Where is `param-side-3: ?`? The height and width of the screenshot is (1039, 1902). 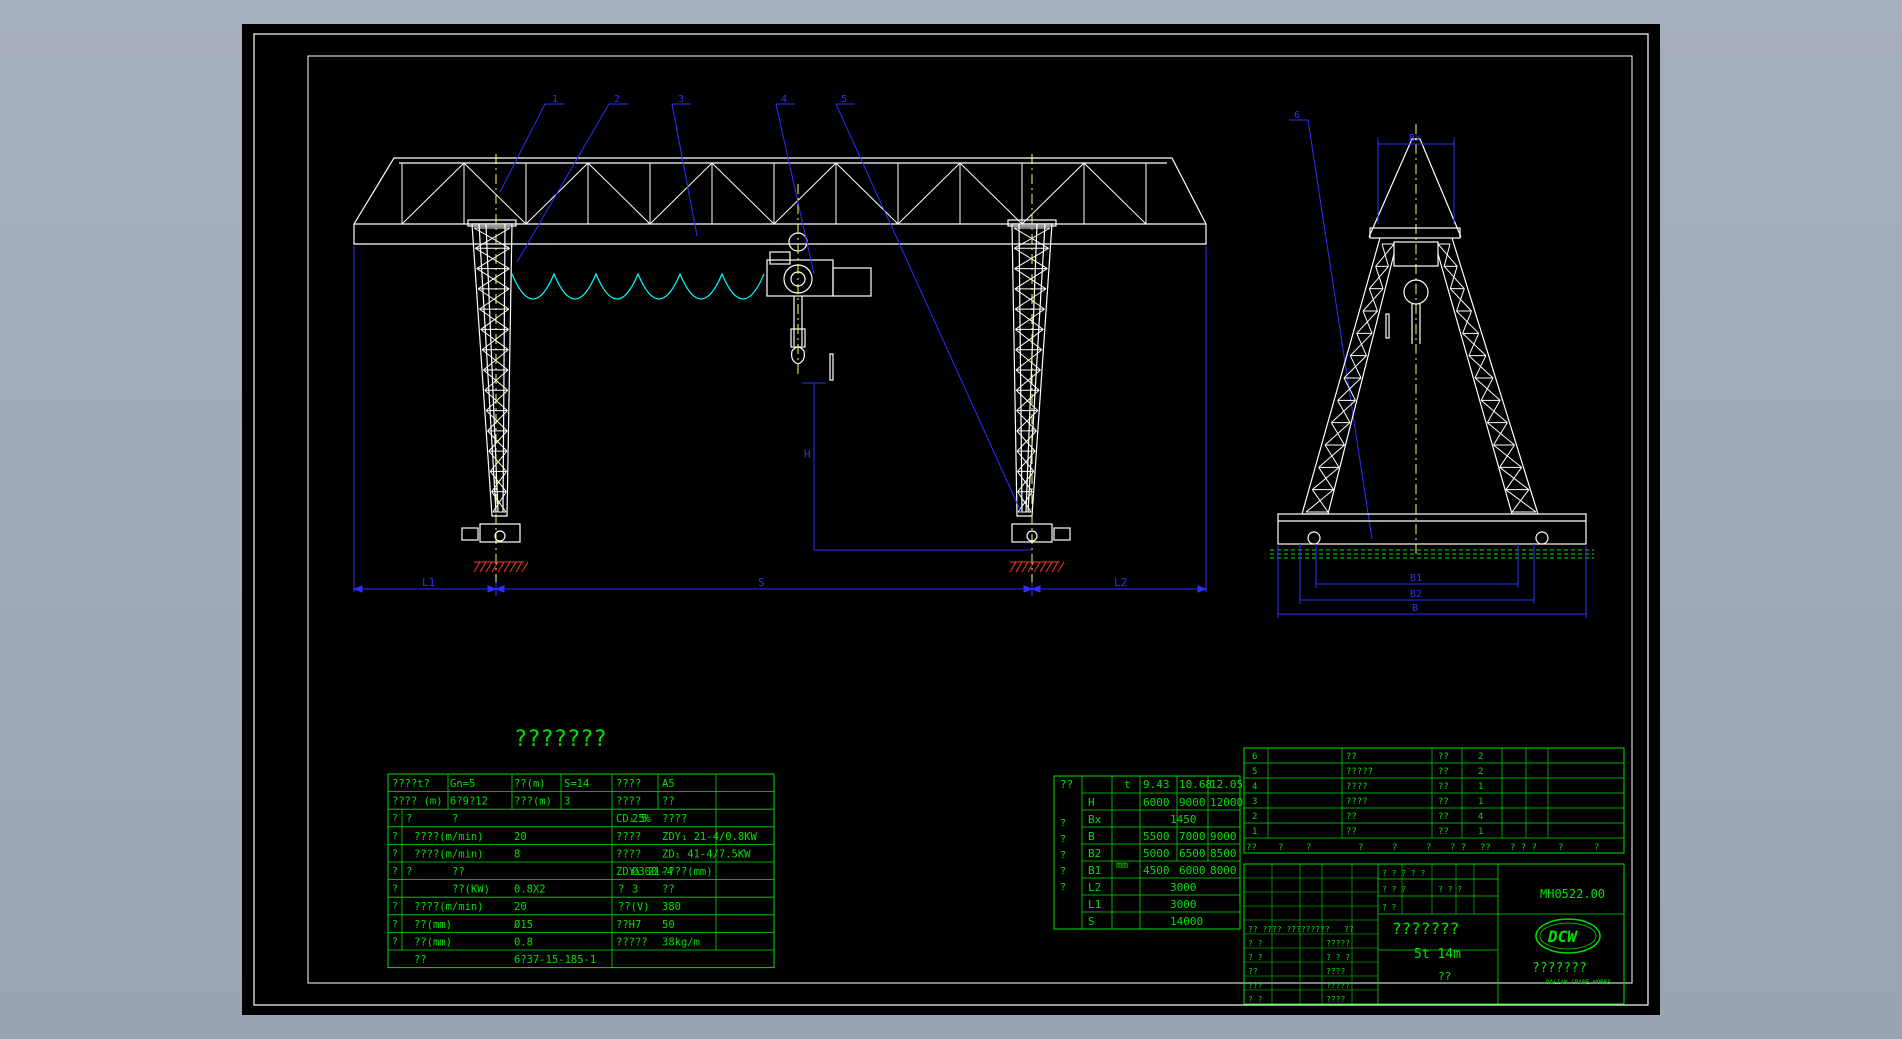
param-side-3: ? is located at coordinates (395, 871).